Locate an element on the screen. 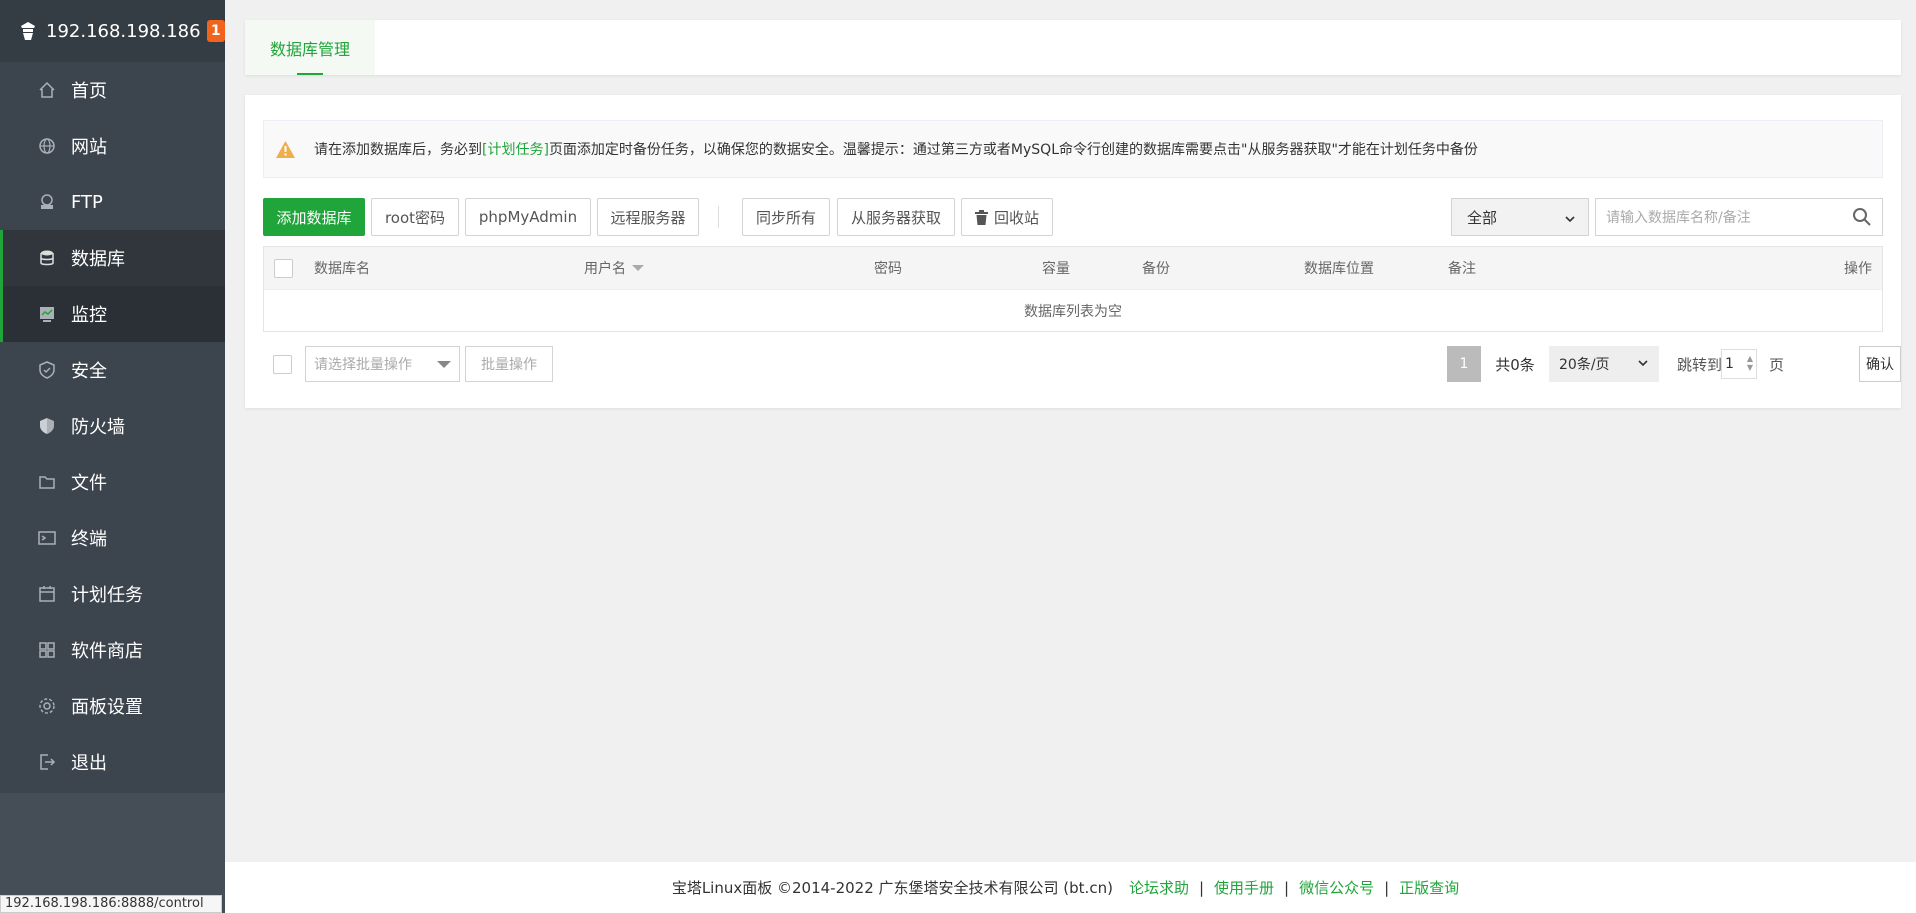 The image size is (1916, 913). sidebar-item-logout: 退出 is located at coordinates (112, 762).